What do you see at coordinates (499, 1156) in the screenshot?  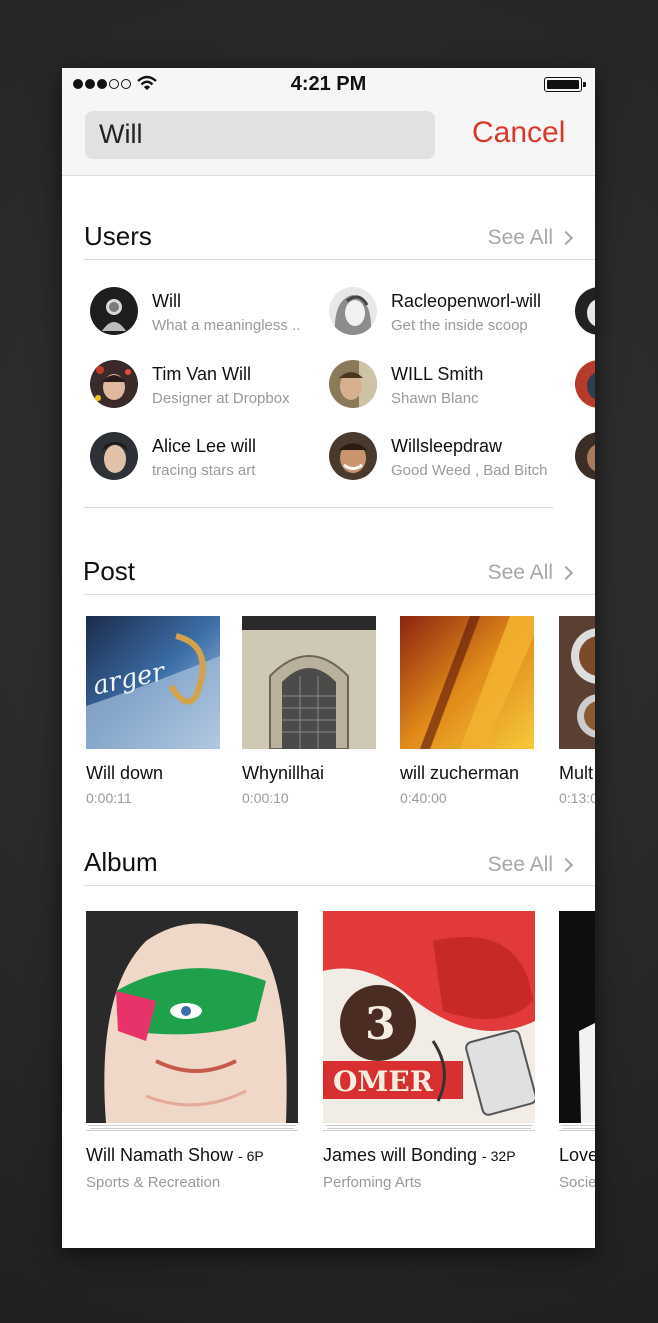 I see `album-count: - 32P` at bounding box center [499, 1156].